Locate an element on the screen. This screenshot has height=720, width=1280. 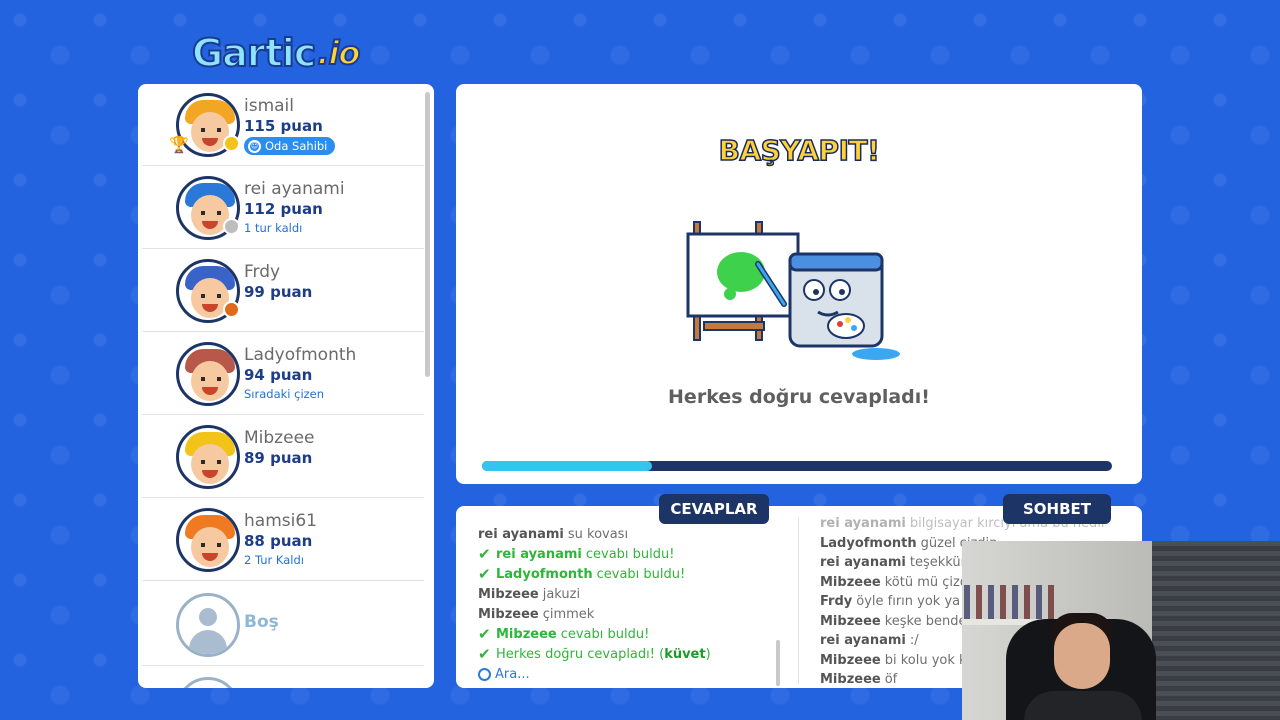
all-correct-message: Herkes doğru cevapladı! is located at coordinates (799, 397).